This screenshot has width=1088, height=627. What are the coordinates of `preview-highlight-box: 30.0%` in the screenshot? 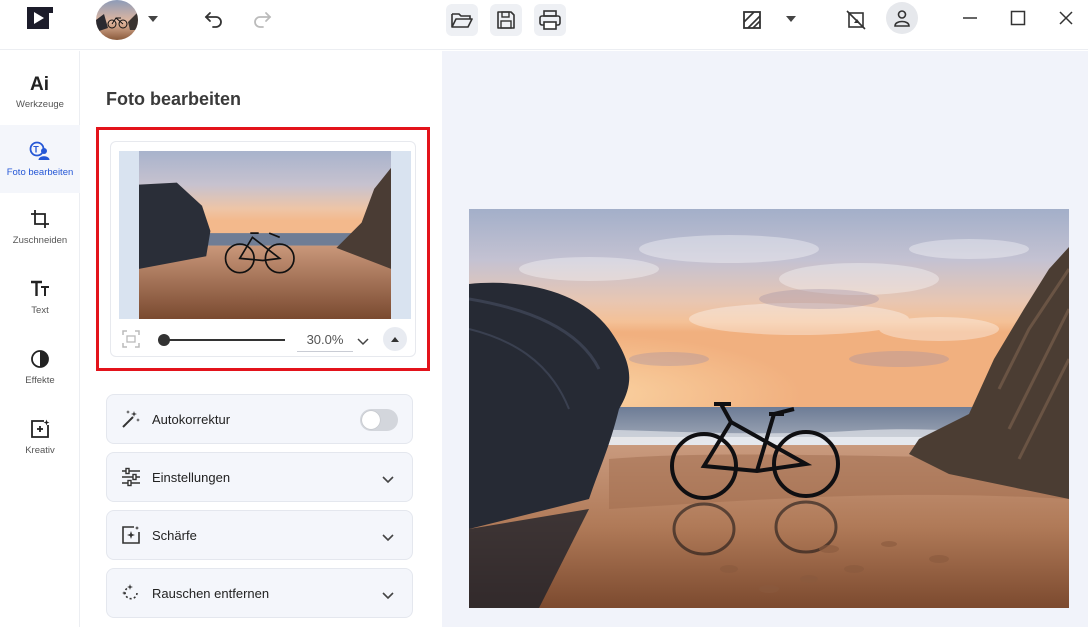 It's located at (263, 249).